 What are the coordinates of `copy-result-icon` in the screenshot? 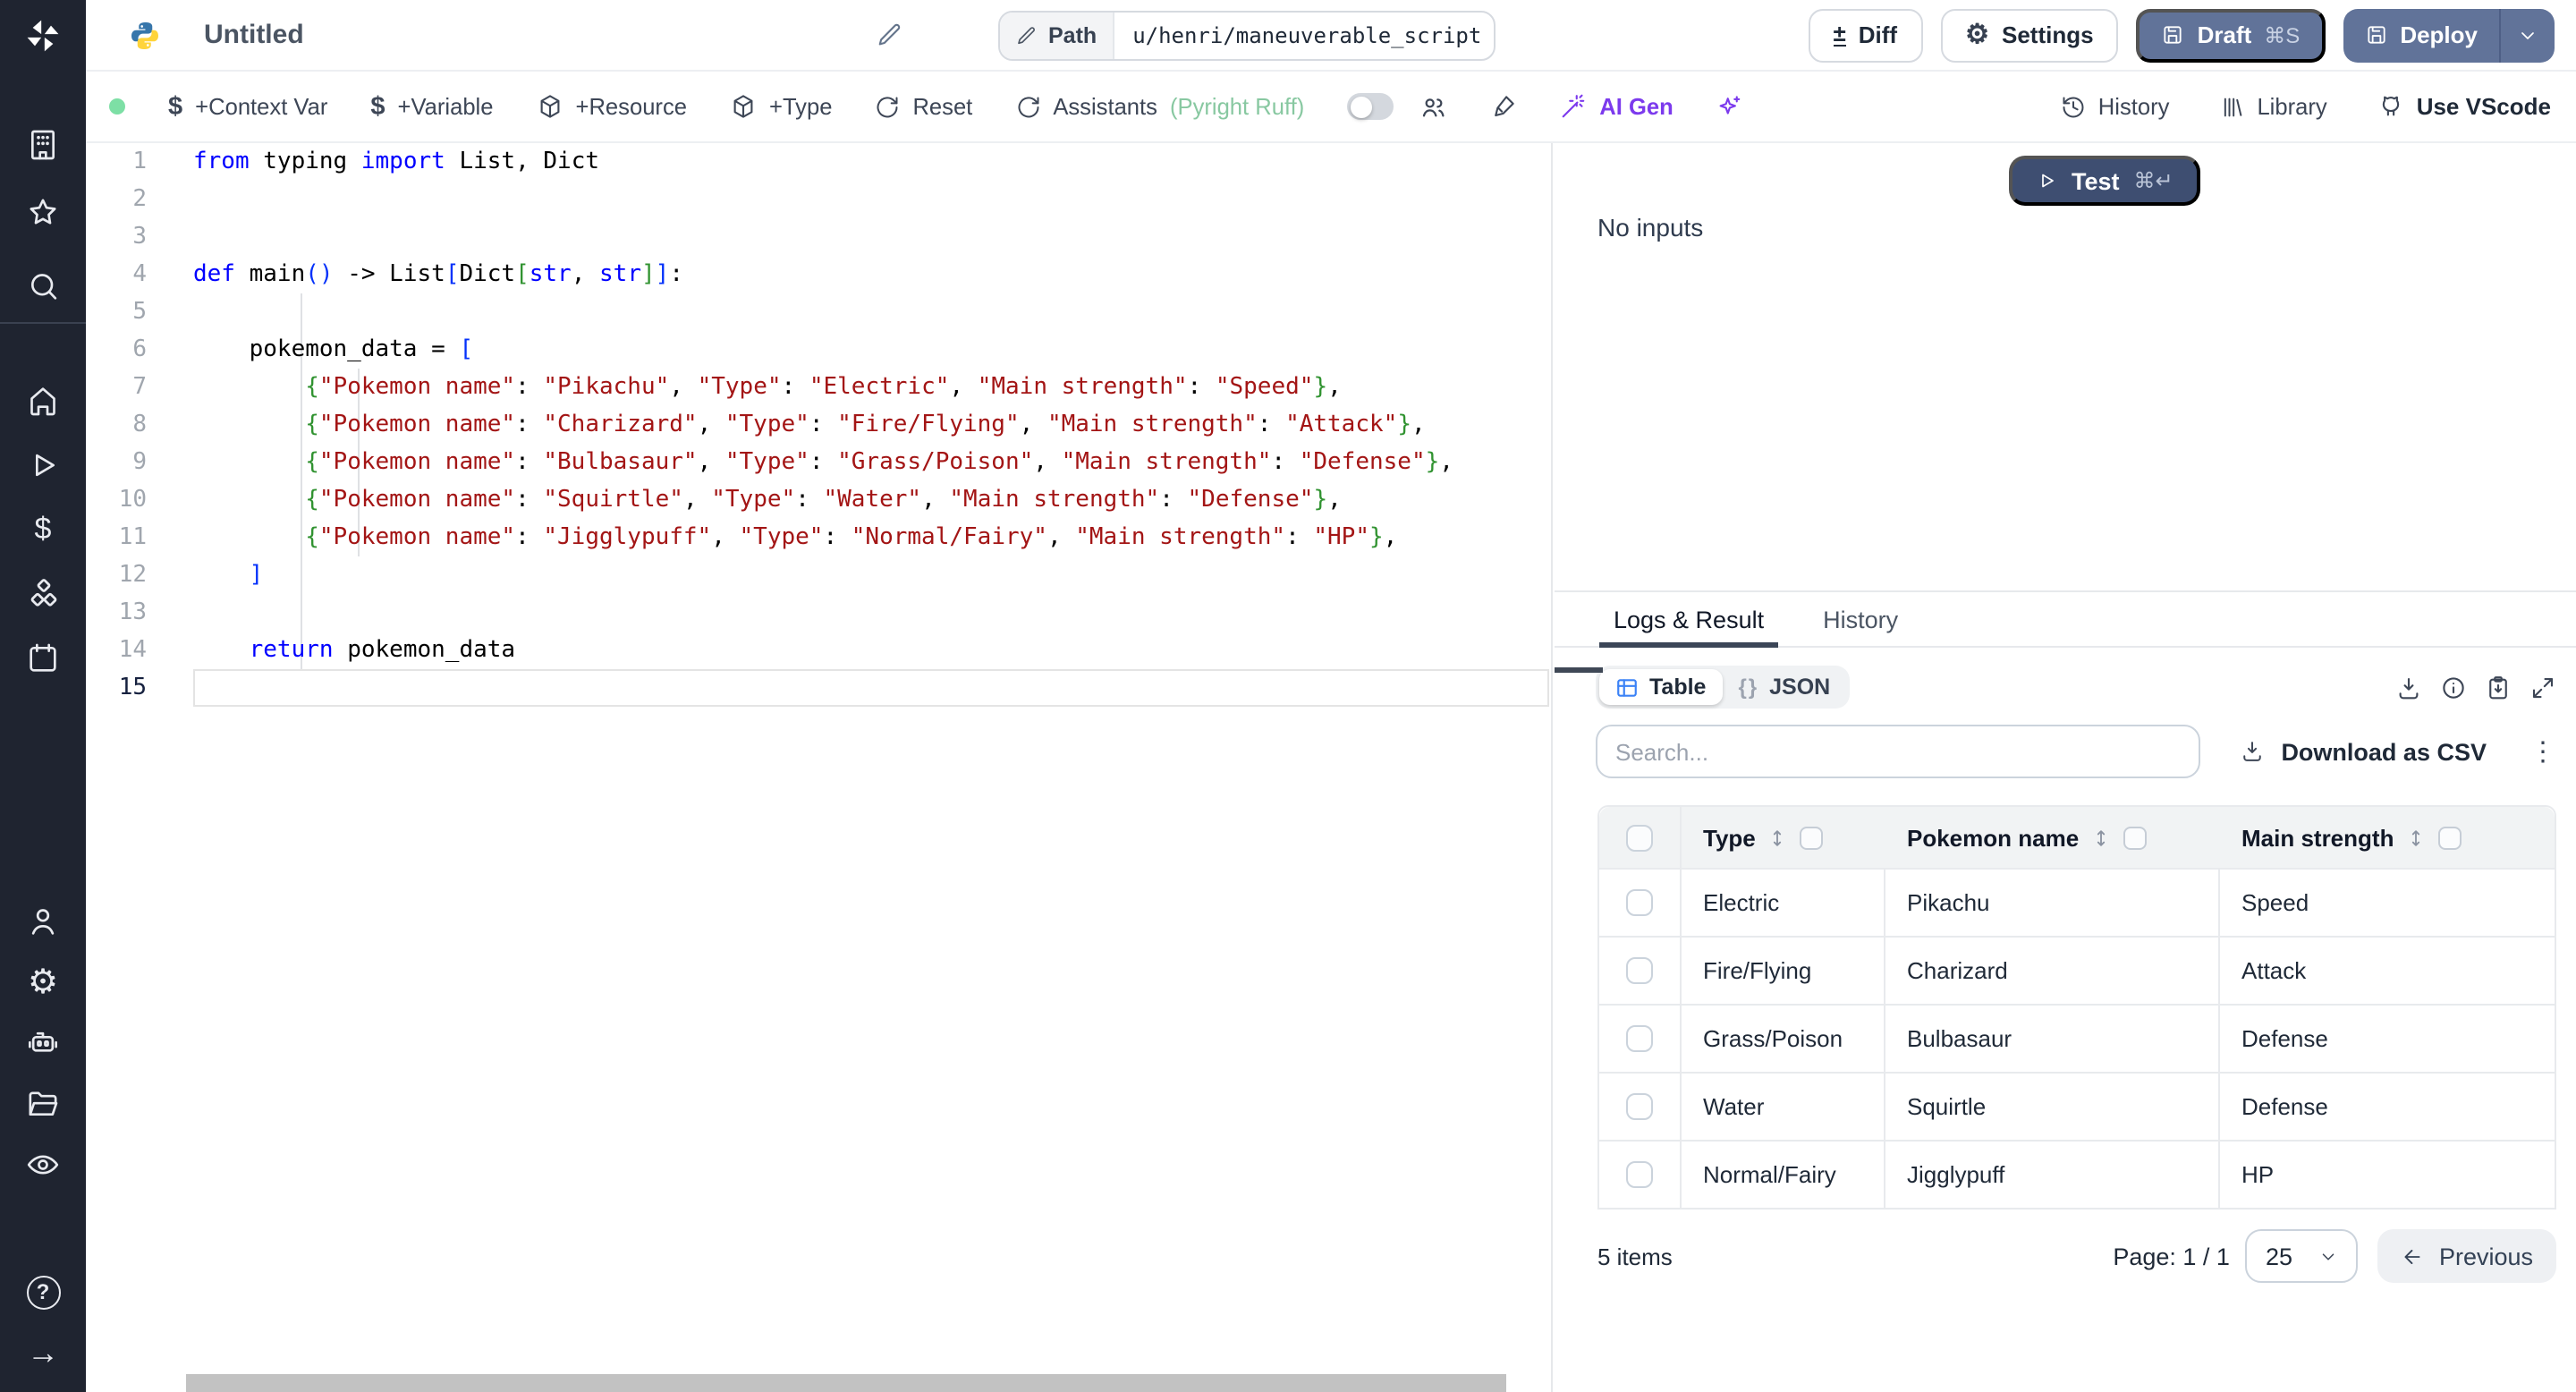 It's located at (2498, 687).